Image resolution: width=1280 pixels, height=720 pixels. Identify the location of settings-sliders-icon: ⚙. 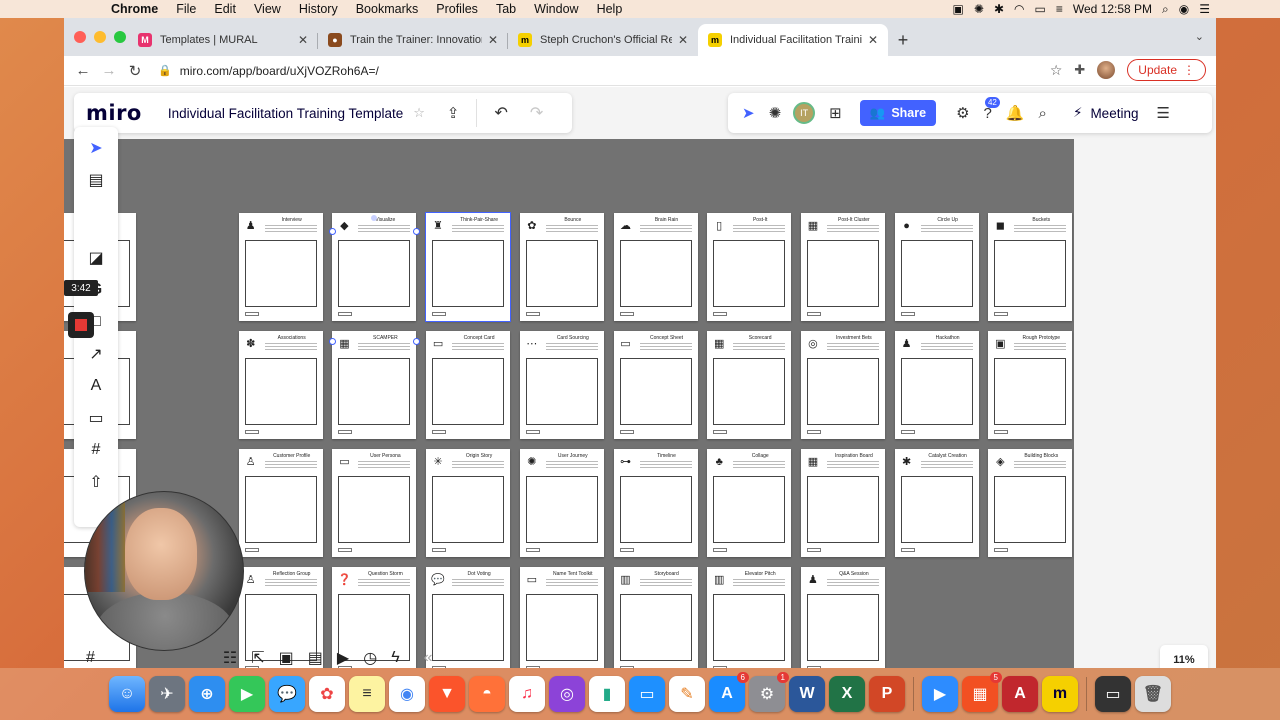
(962, 113).